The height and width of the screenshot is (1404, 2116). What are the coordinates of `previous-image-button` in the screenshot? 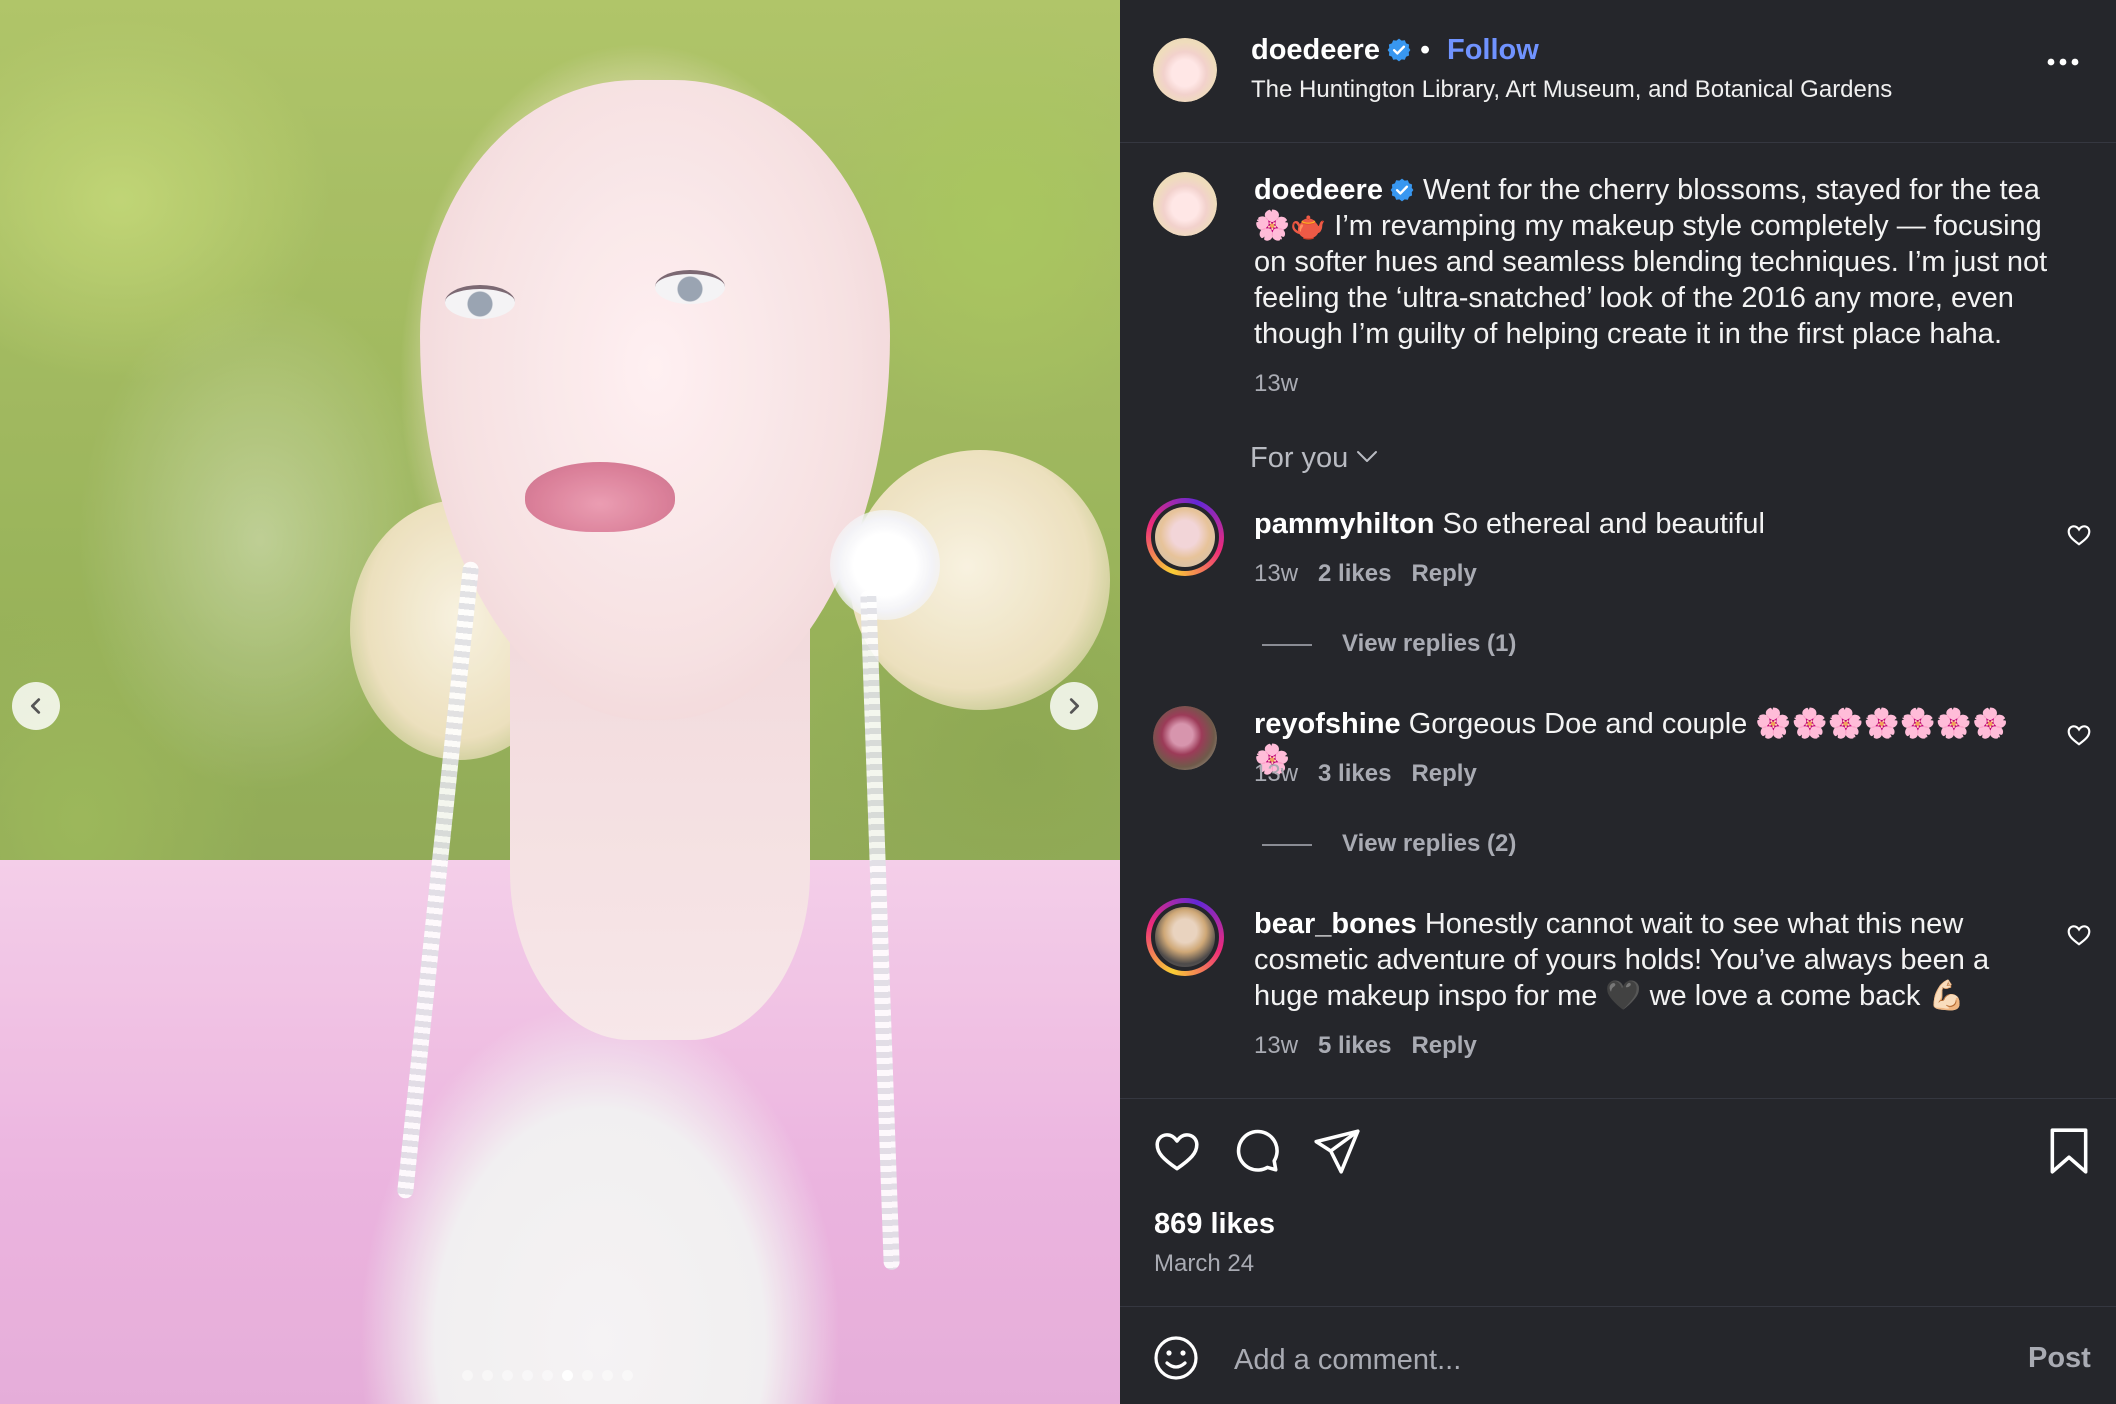 It's located at (36, 706).